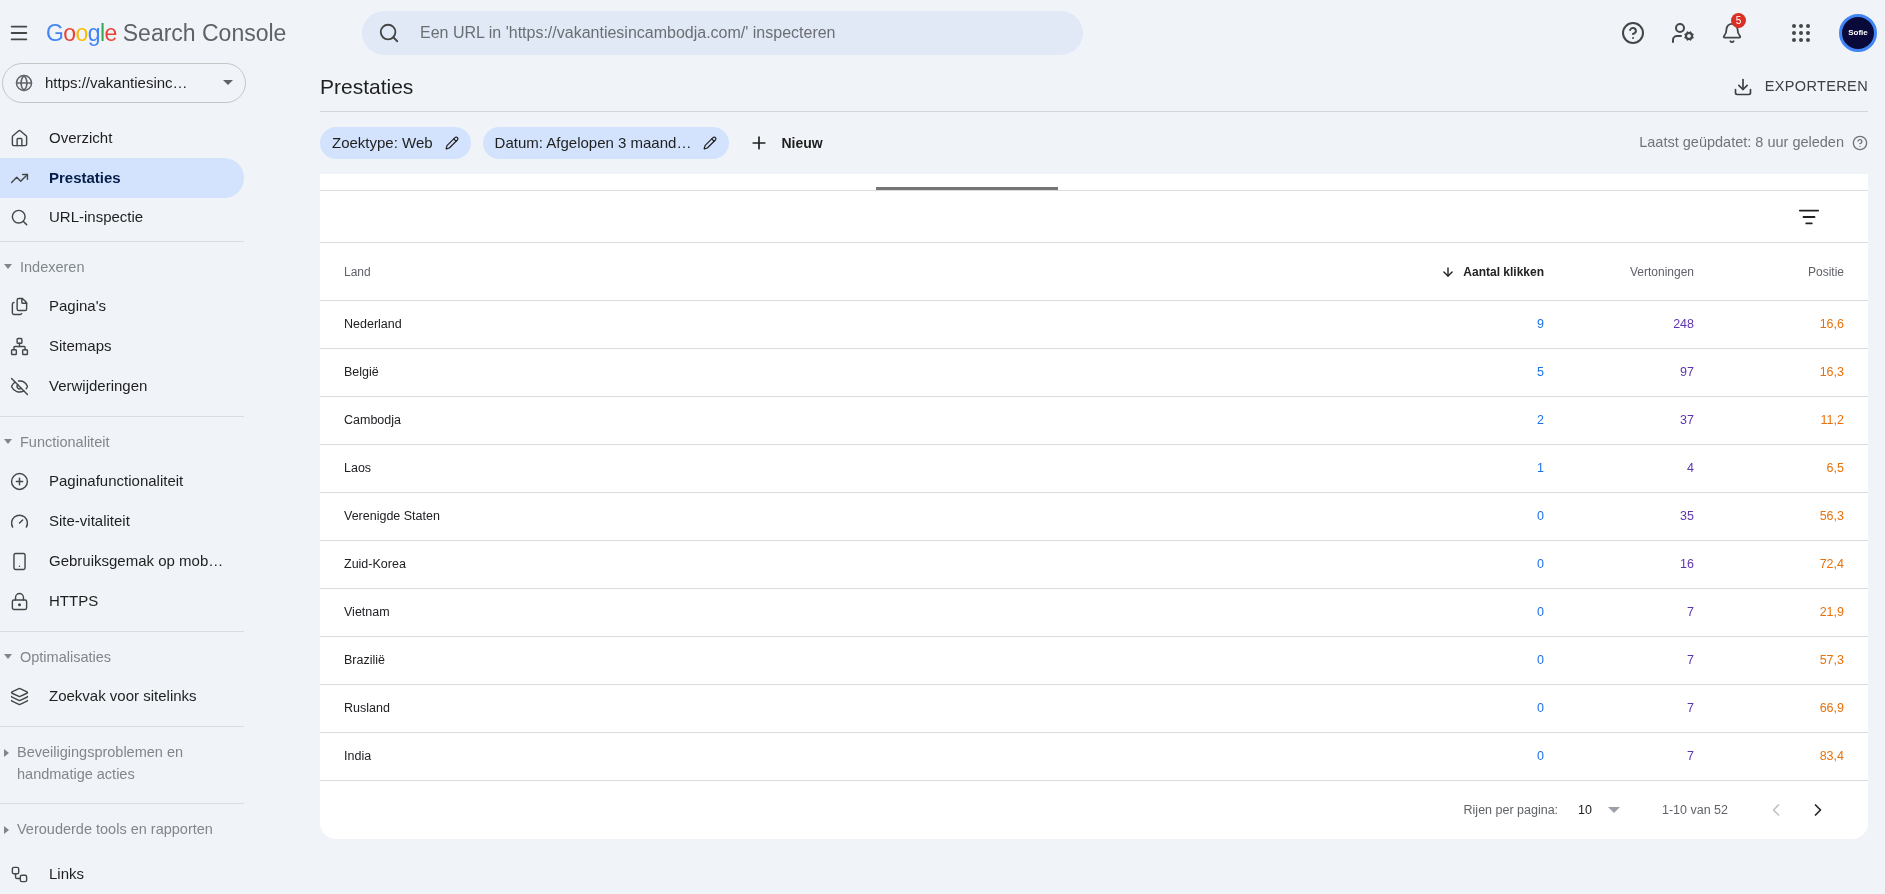 The height and width of the screenshot is (894, 1885). I want to click on last-updated-text: Laatst geüpdatet: 8 uur geleden, so click(1741, 143).